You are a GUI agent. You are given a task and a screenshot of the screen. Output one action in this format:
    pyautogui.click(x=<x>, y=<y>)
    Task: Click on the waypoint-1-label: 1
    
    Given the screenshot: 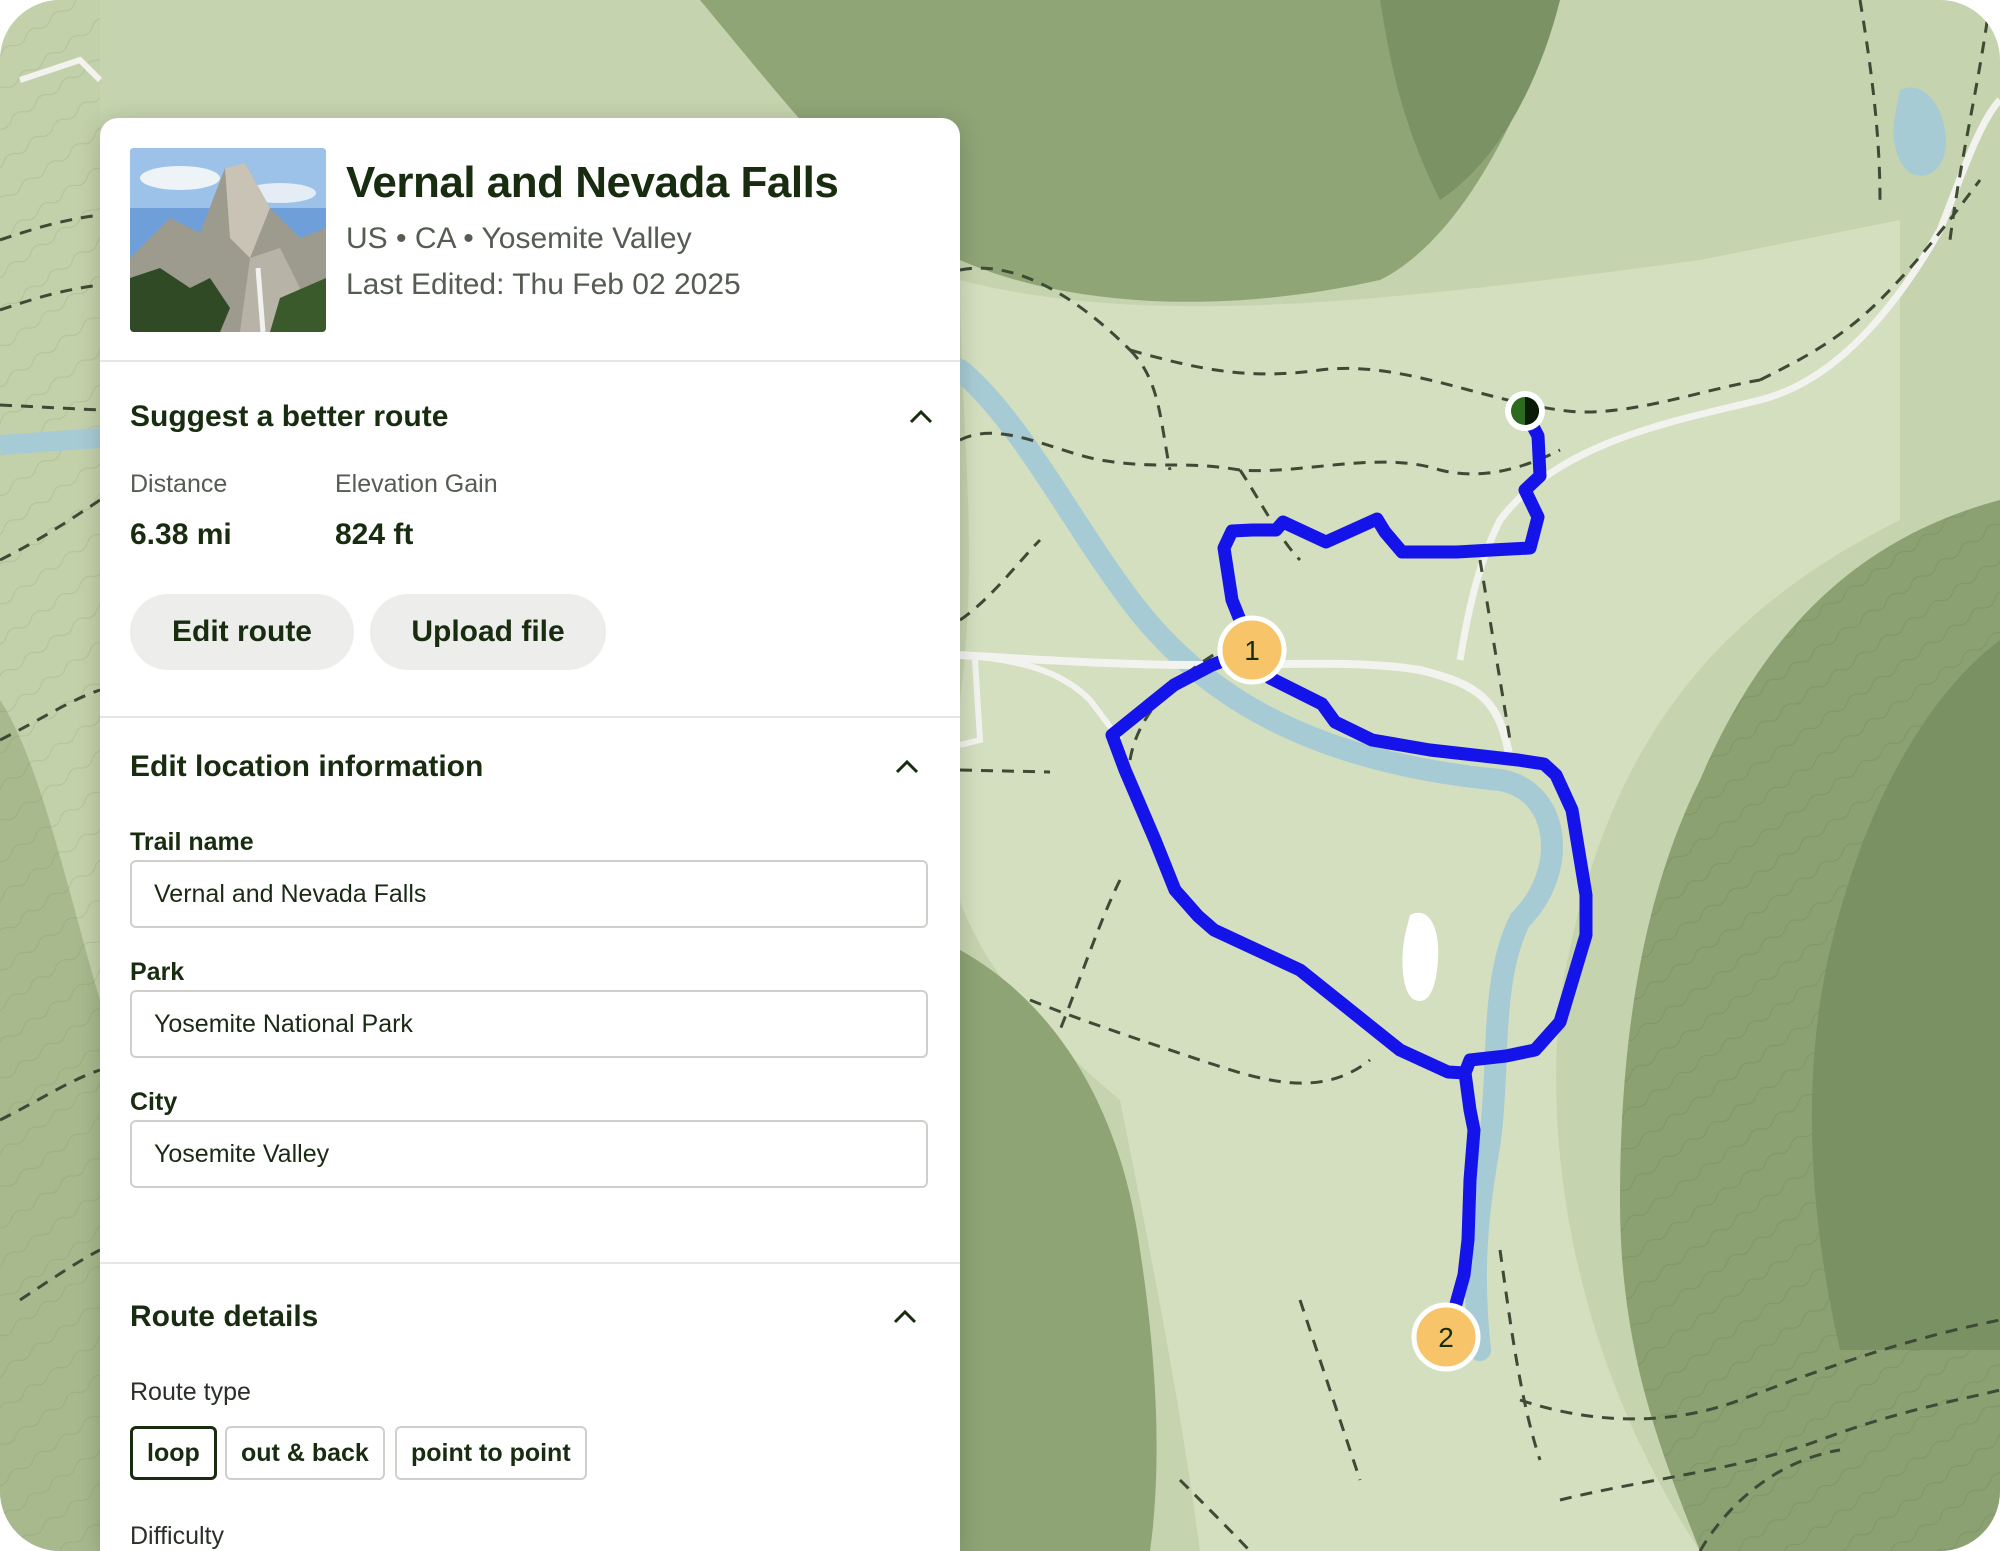 What is the action you would take?
    pyautogui.click(x=1252, y=650)
    